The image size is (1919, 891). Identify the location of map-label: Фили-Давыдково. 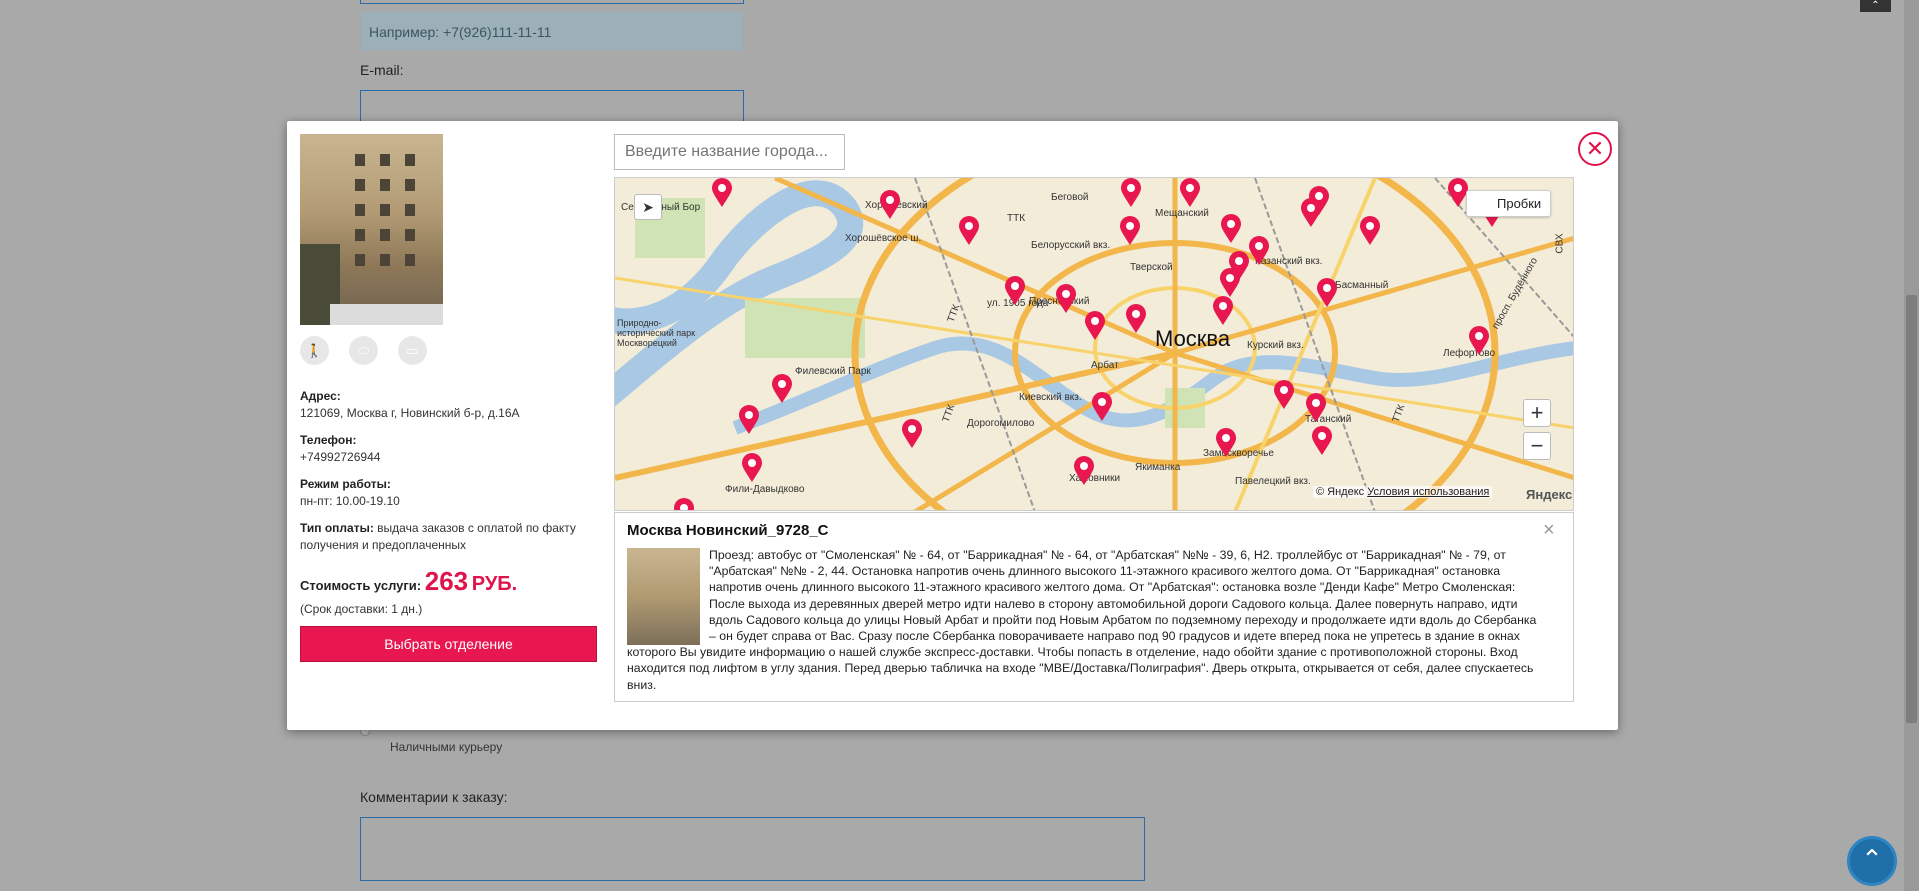
(765, 489).